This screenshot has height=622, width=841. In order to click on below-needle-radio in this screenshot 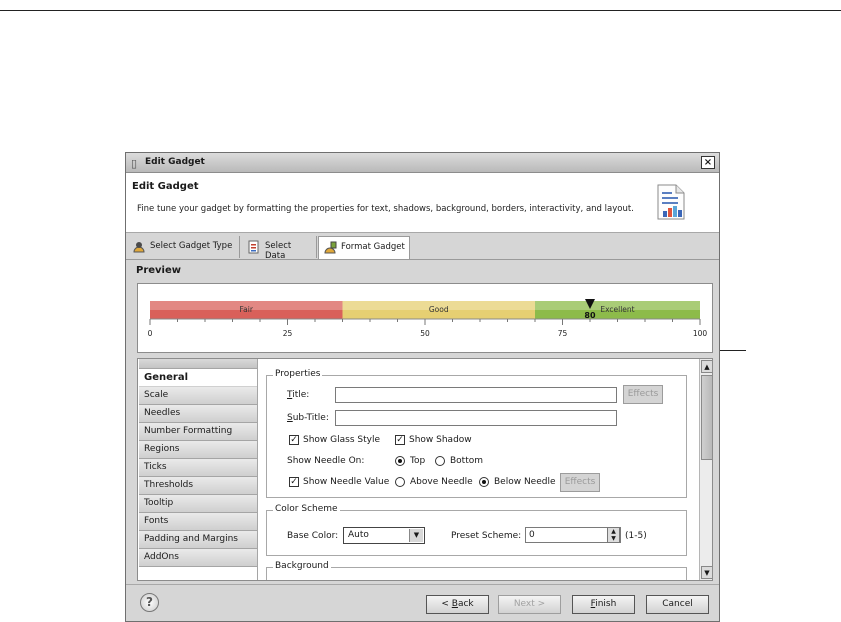, I will do `click(484, 482)`.